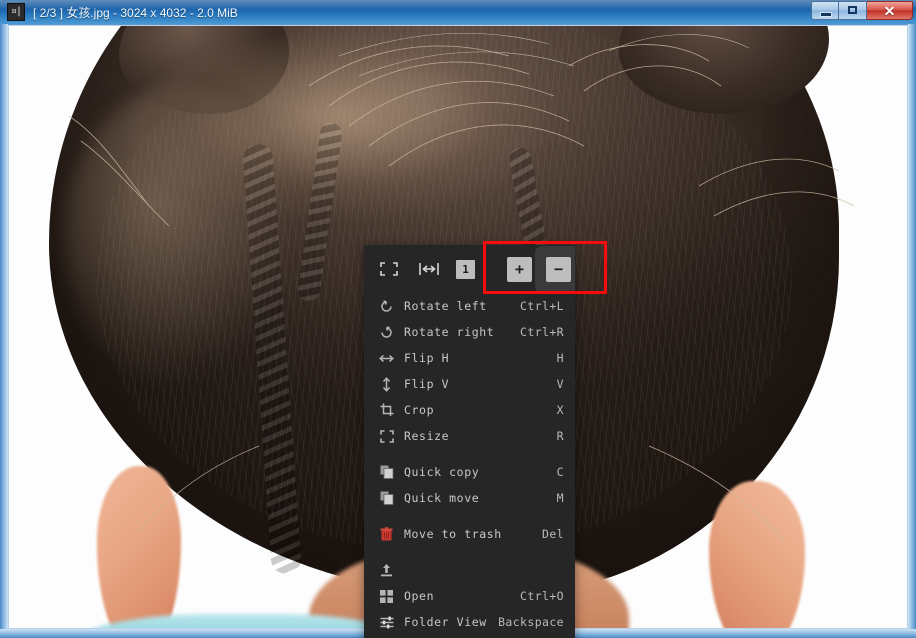  I want to click on menu-item-flip-h: Flip H H, so click(469, 358).